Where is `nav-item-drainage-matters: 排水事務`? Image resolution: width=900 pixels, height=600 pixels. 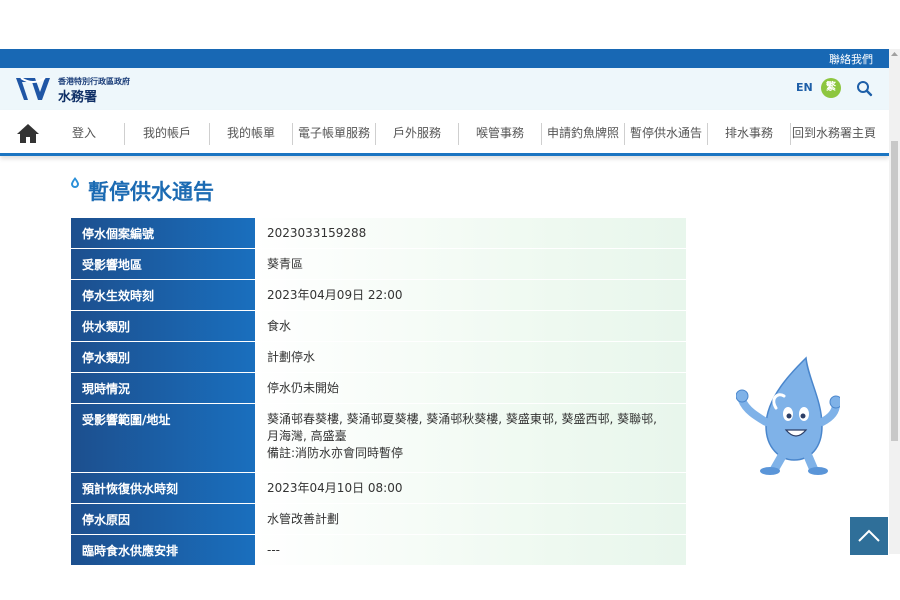 nav-item-drainage-matters: 排水事務 is located at coordinates (749, 133).